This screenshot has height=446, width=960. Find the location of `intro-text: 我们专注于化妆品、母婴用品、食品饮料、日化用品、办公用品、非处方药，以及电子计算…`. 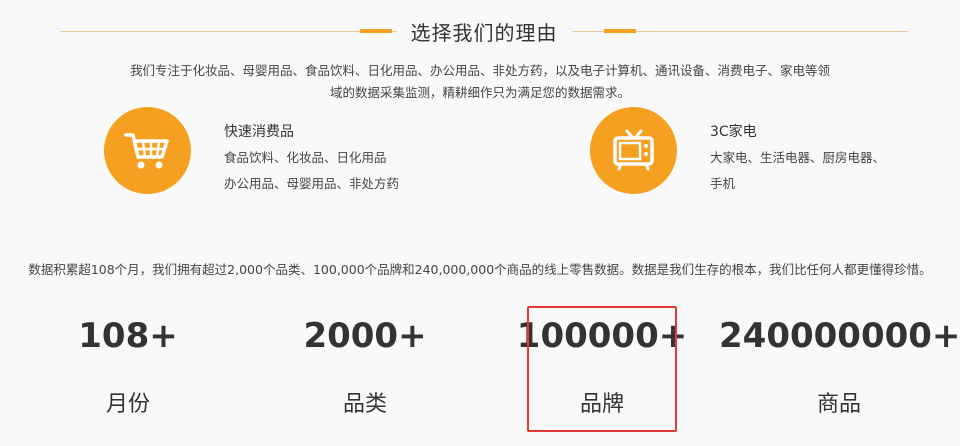

intro-text: 我们专注于化妆品、母婴用品、食品饮料、日化用品、办公用品、非处方药，以及电子计算… is located at coordinates (480, 82).